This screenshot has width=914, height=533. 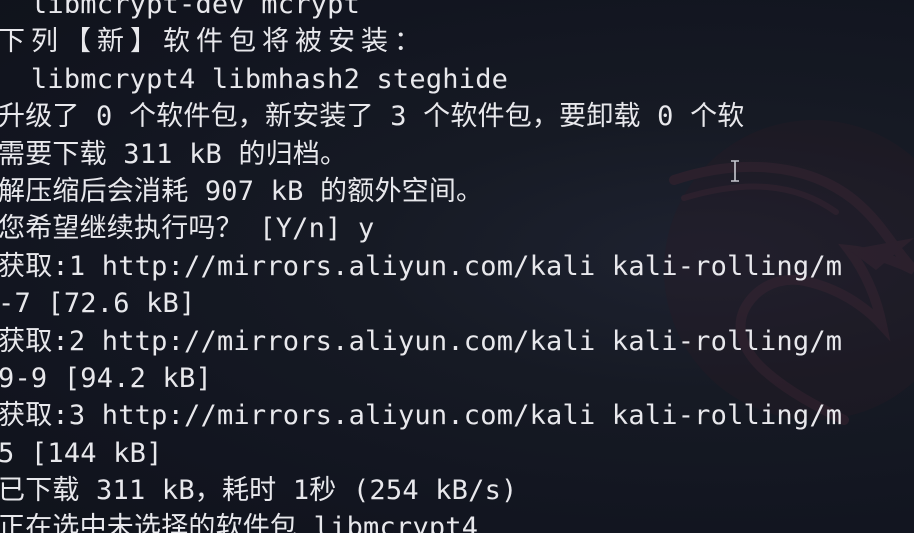 I want to click on terminal-line: libmcrypt4 libmhash2 steghide, so click(x=254, y=79).